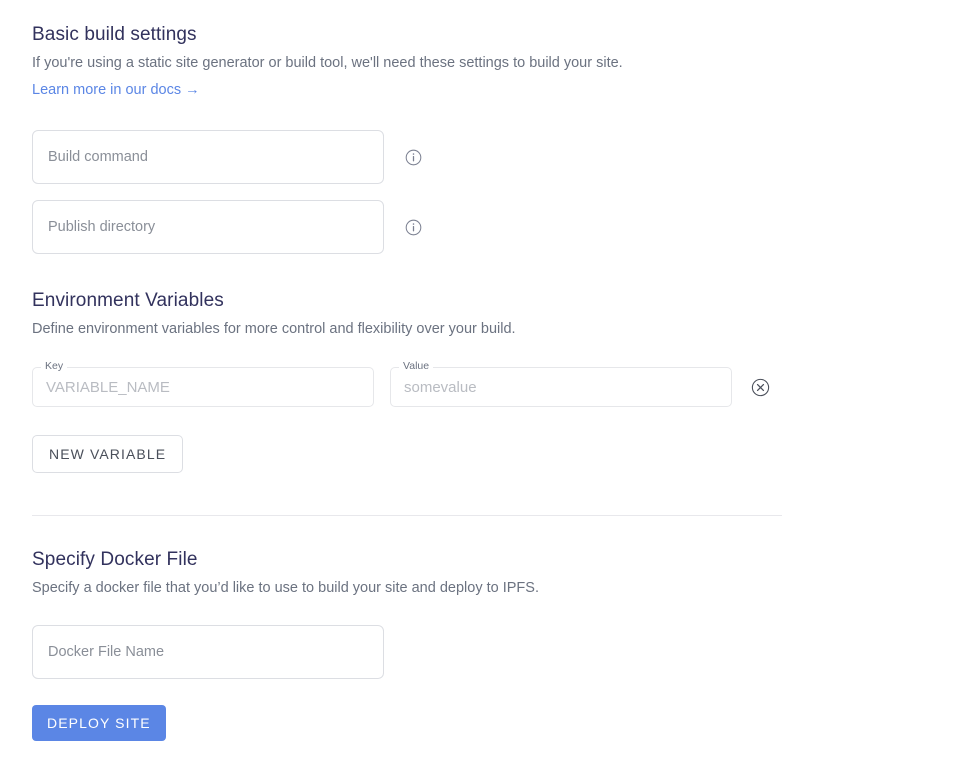 This screenshot has height=764, width=960. Describe the element at coordinates (203, 387) in the screenshot. I see `env-key-input` at that location.